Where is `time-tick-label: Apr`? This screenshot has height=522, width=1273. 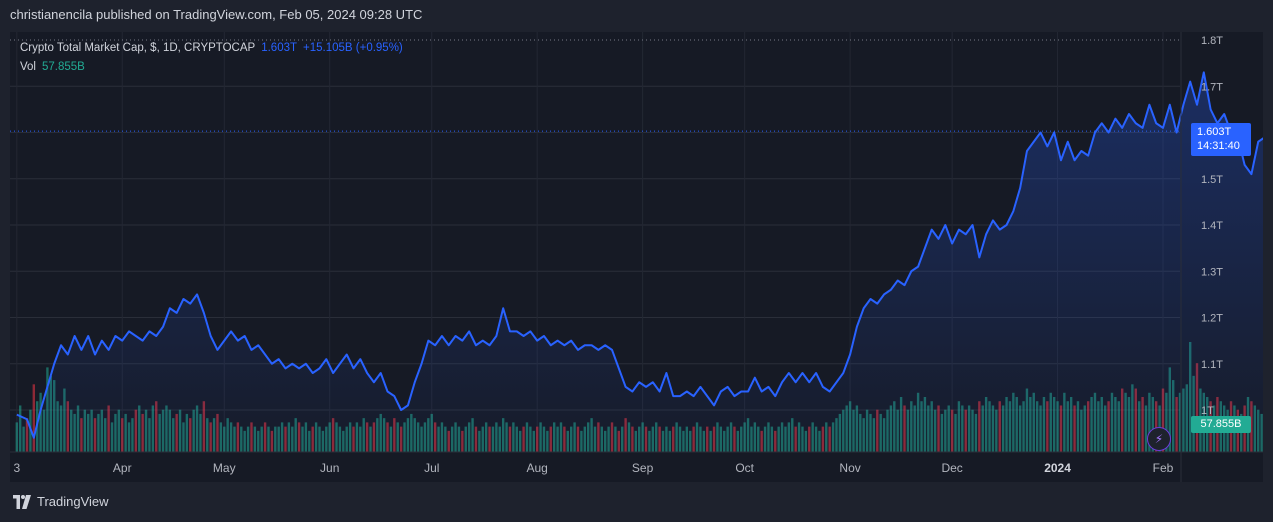
time-tick-label: Apr is located at coordinates (122, 468).